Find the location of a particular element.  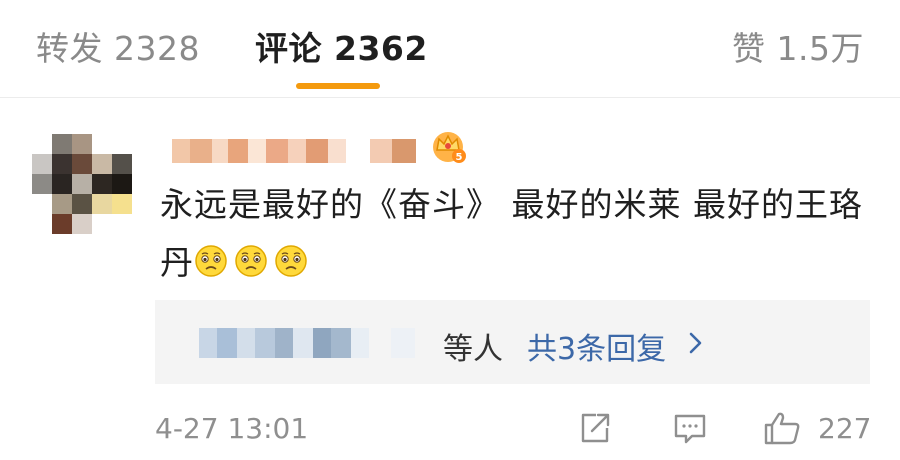

svg-text: 5 is located at coordinates (459, 157).